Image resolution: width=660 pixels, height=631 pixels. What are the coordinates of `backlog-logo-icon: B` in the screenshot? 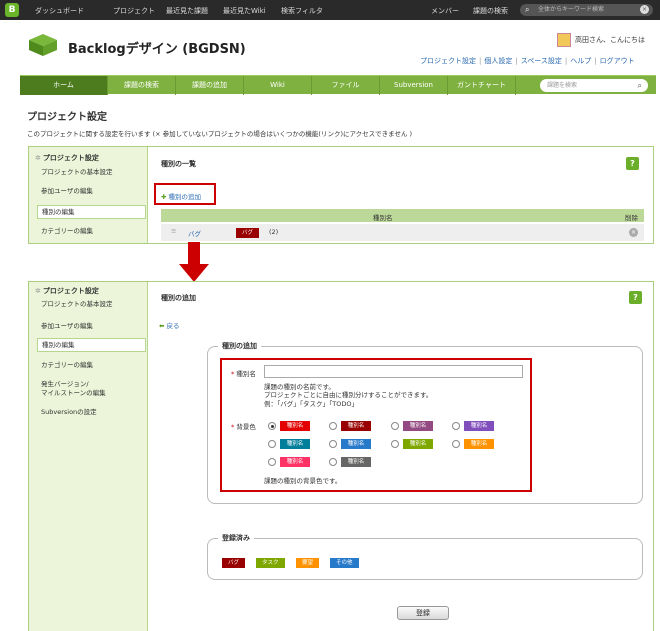 It's located at (12, 10).